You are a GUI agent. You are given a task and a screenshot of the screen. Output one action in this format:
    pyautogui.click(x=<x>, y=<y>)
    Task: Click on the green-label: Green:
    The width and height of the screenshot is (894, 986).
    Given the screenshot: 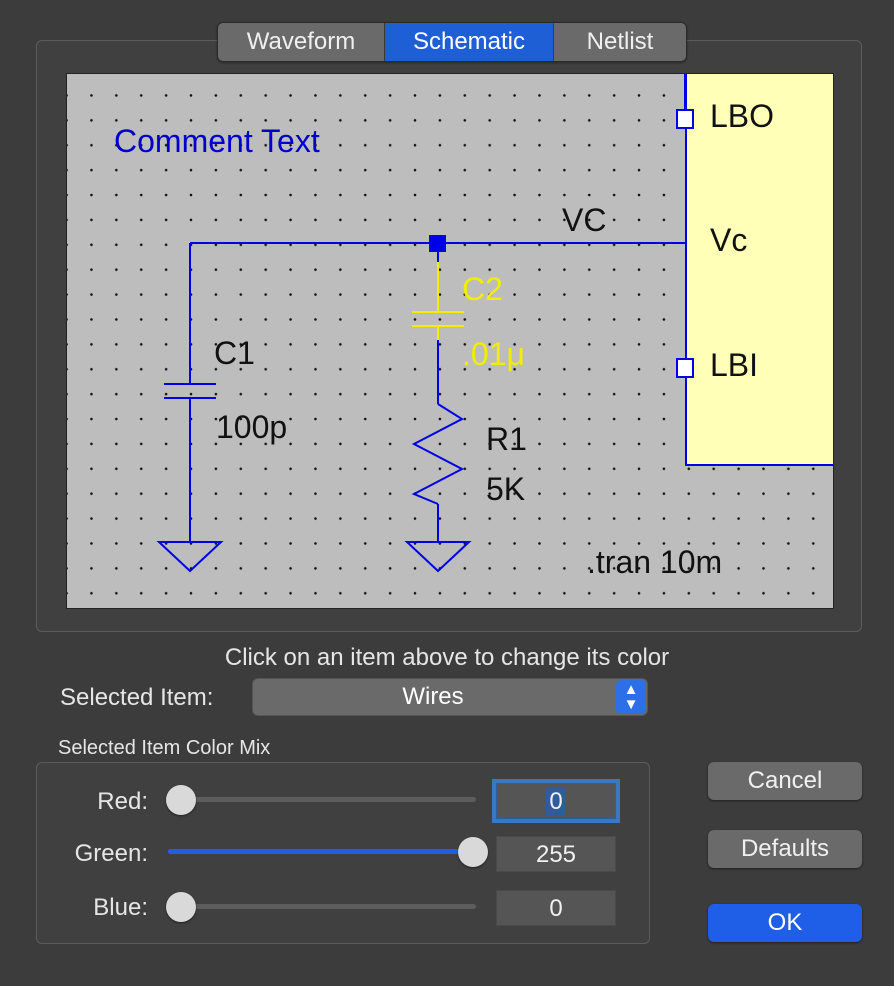 What is the action you would take?
    pyautogui.click(x=111, y=853)
    